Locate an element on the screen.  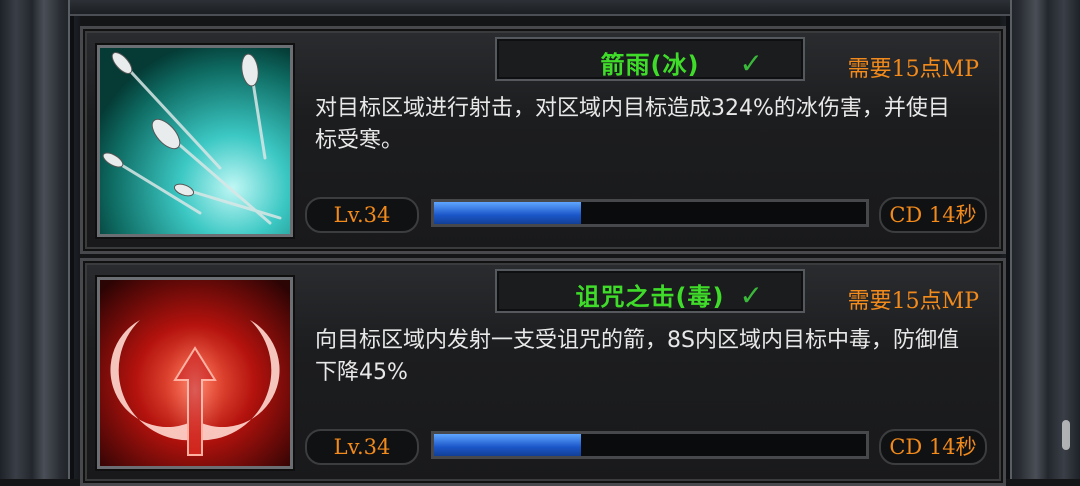
skill-description: 对目标区域进行射击，对区域内目标造成324%的冰伤害，并使目标受寒。 is located at coordinates (632, 124).